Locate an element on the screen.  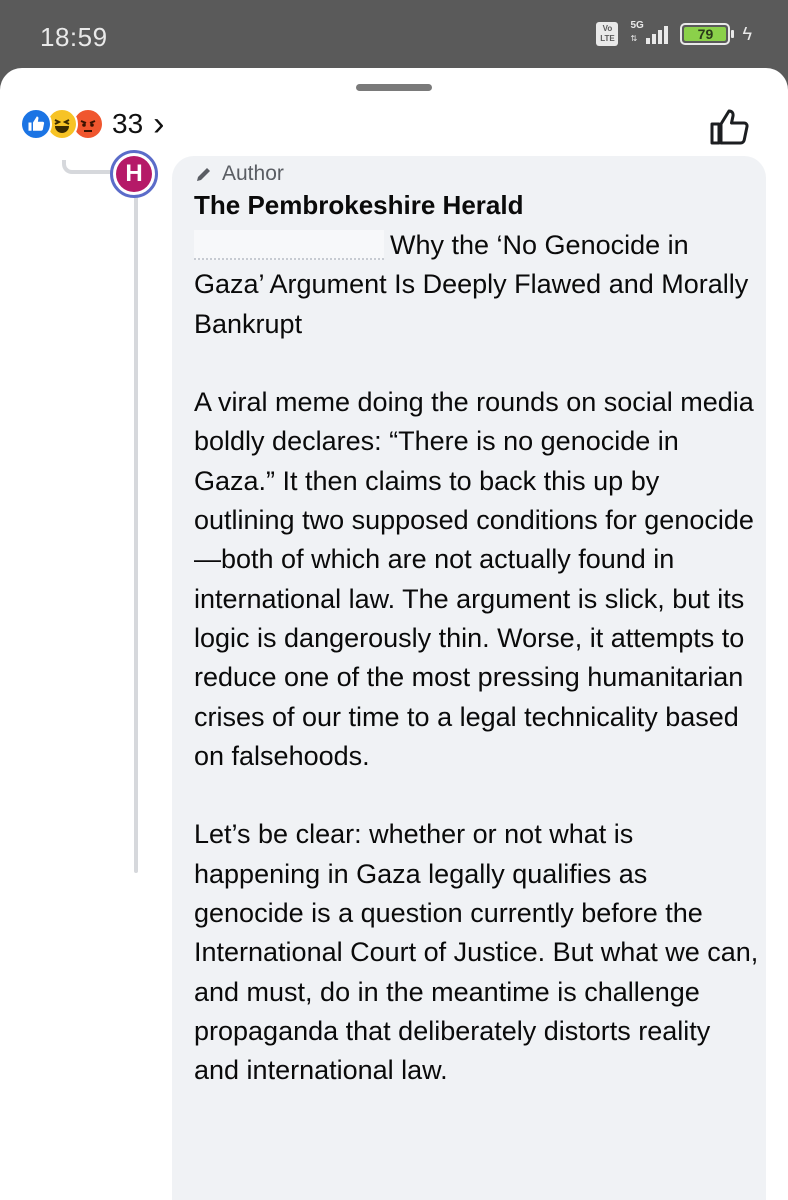
charging-icon: ϟ is located at coordinates (747, 33).